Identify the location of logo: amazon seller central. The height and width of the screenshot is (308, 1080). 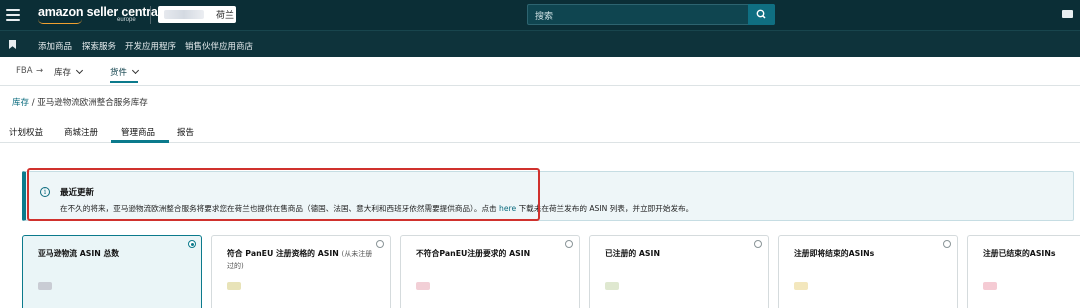
(99, 12).